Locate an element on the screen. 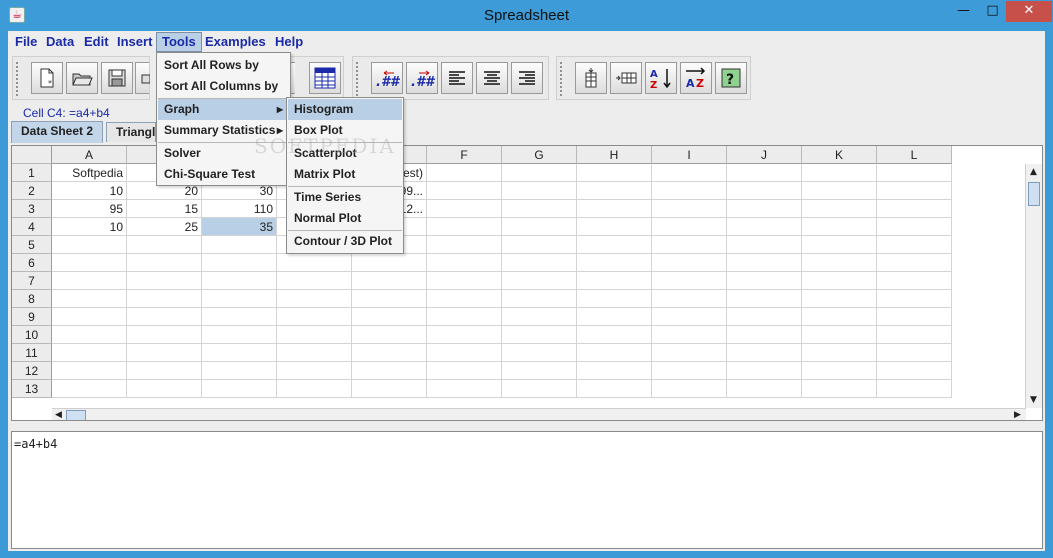 The height and width of the screenshot is (558, 1053). cell-a9 is located at coordinates (89, 317).